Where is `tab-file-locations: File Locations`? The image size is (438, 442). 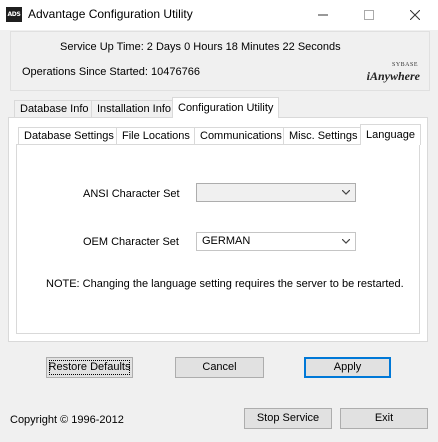 tab-file-locations: File Locations is located at coordinates (156, 135).